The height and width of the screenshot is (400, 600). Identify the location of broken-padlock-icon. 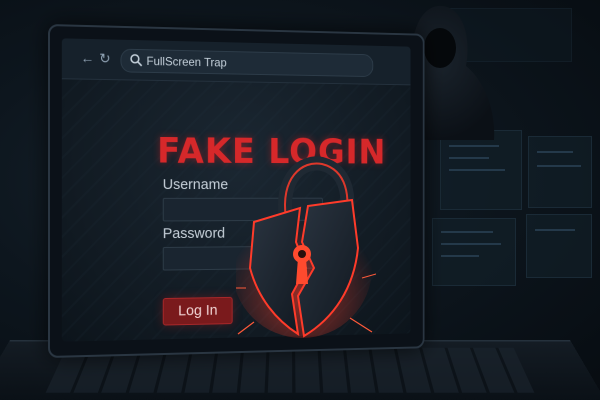
(306, 247).